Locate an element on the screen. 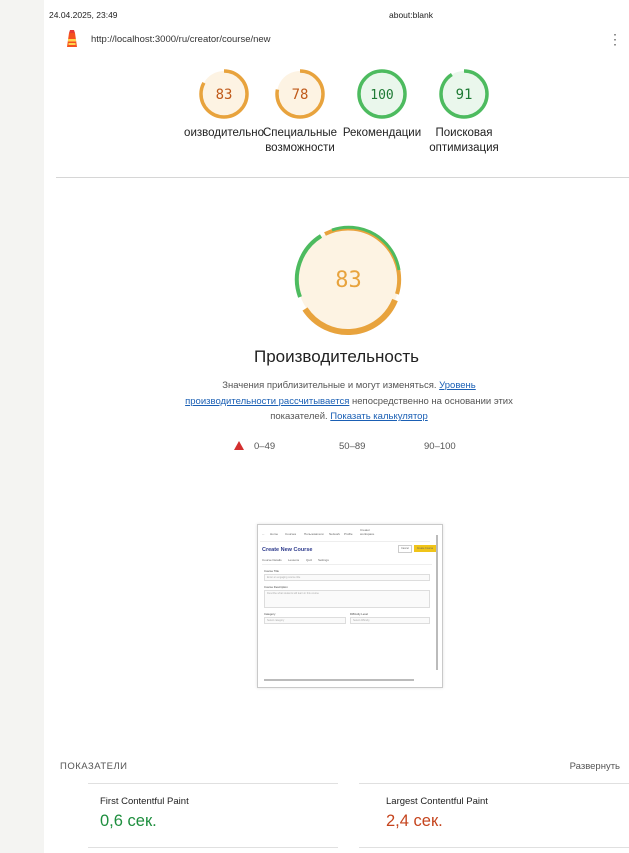  performance-title: Производительность is located at coordinates (336, 356).